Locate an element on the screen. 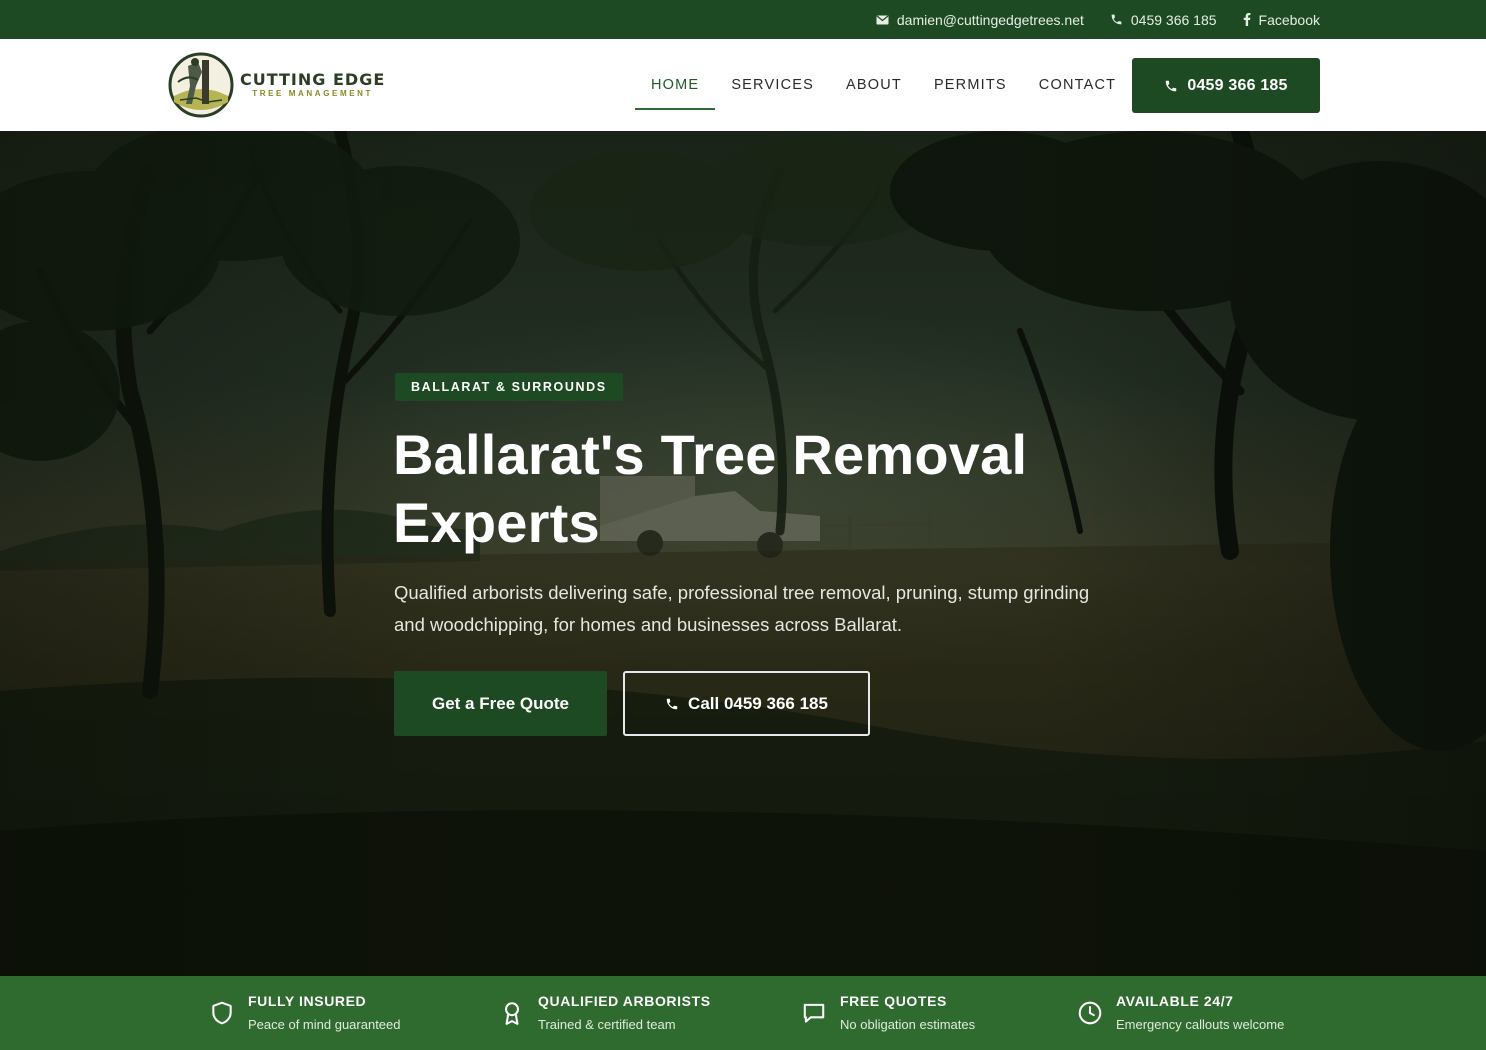 This screenshot has width=1486, height=1050. shield-icon is located at coordinates (222, 1013).